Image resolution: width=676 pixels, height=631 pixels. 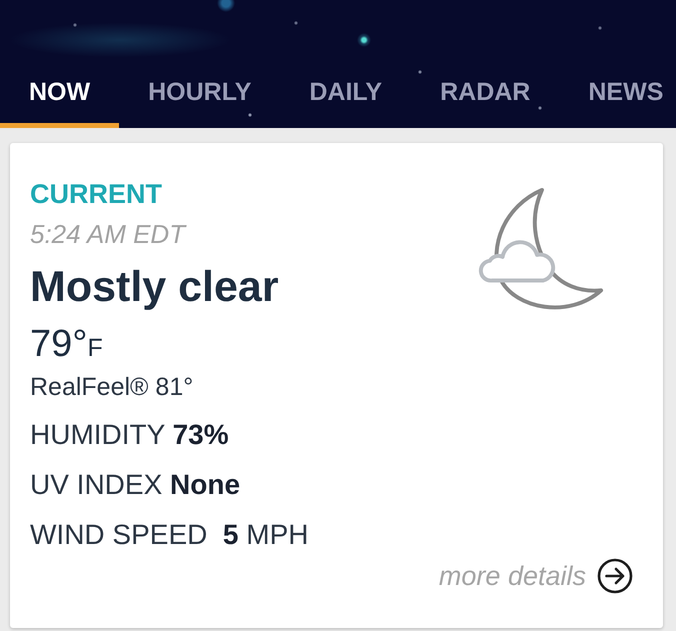 What do you see at coordinates (615, 576) in the screenshot?
I see `arrow-circle-icon` at bounding box center [615, 576].